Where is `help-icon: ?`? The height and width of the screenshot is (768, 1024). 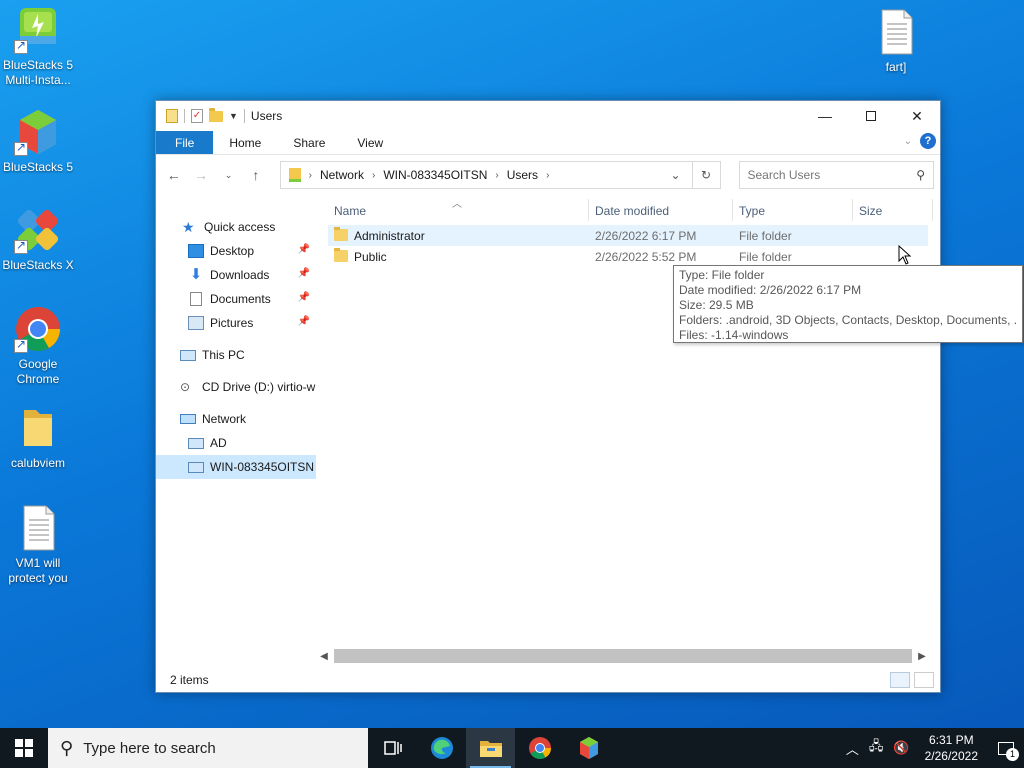
help-icon: ? is located at coordinates (928, 141).